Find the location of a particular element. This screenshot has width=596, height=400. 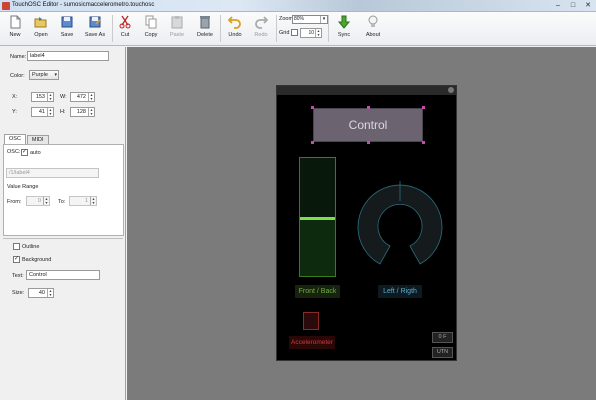

osc-address-field: /1/label4 is located at coordinates (52, 173).